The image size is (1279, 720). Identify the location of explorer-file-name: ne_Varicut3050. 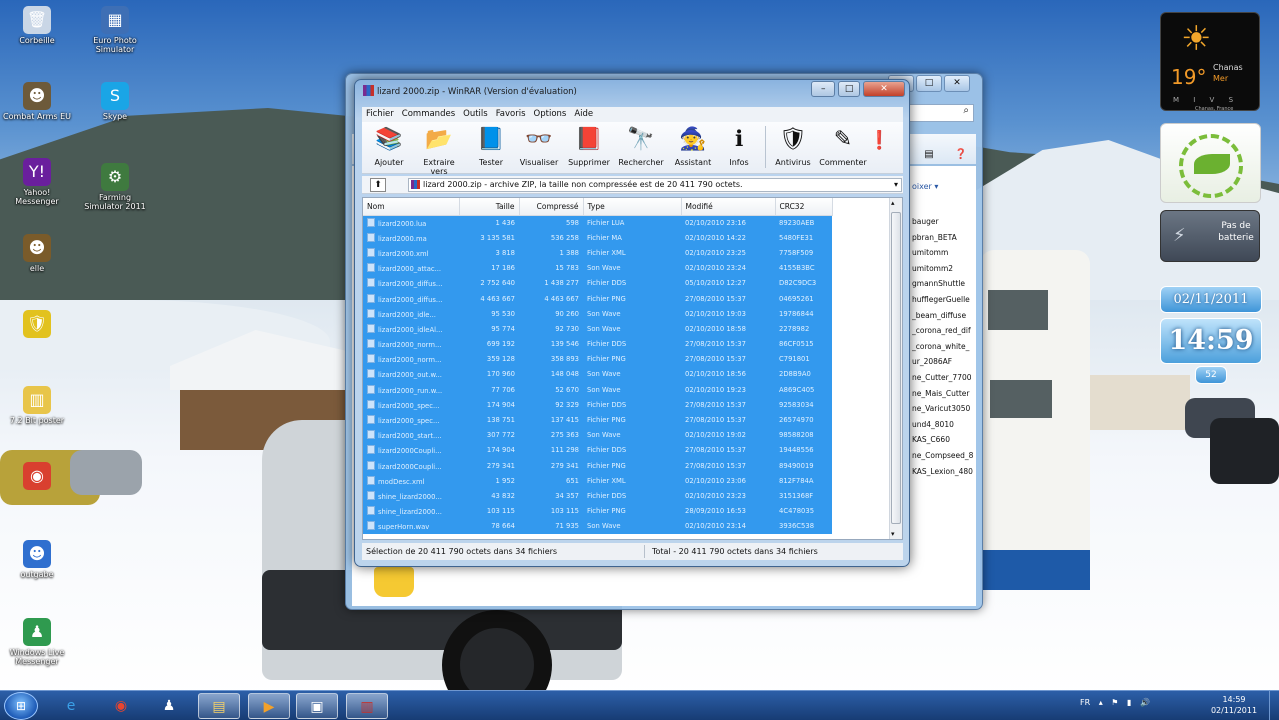
(947, 409).